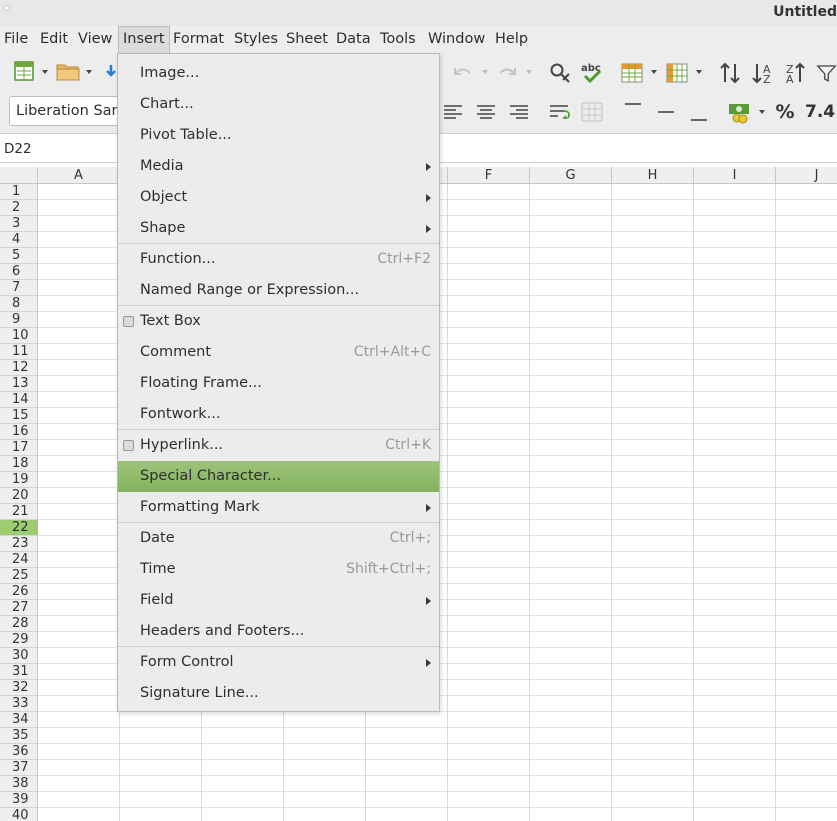  I want to click on menu-sheet: Sheet, so click(307, 39).